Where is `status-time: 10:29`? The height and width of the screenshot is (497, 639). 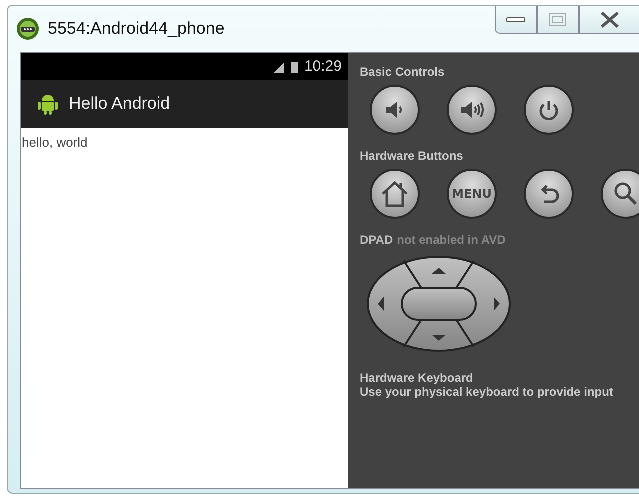
status-time: 10:29 is located at coordinates (323, 66).